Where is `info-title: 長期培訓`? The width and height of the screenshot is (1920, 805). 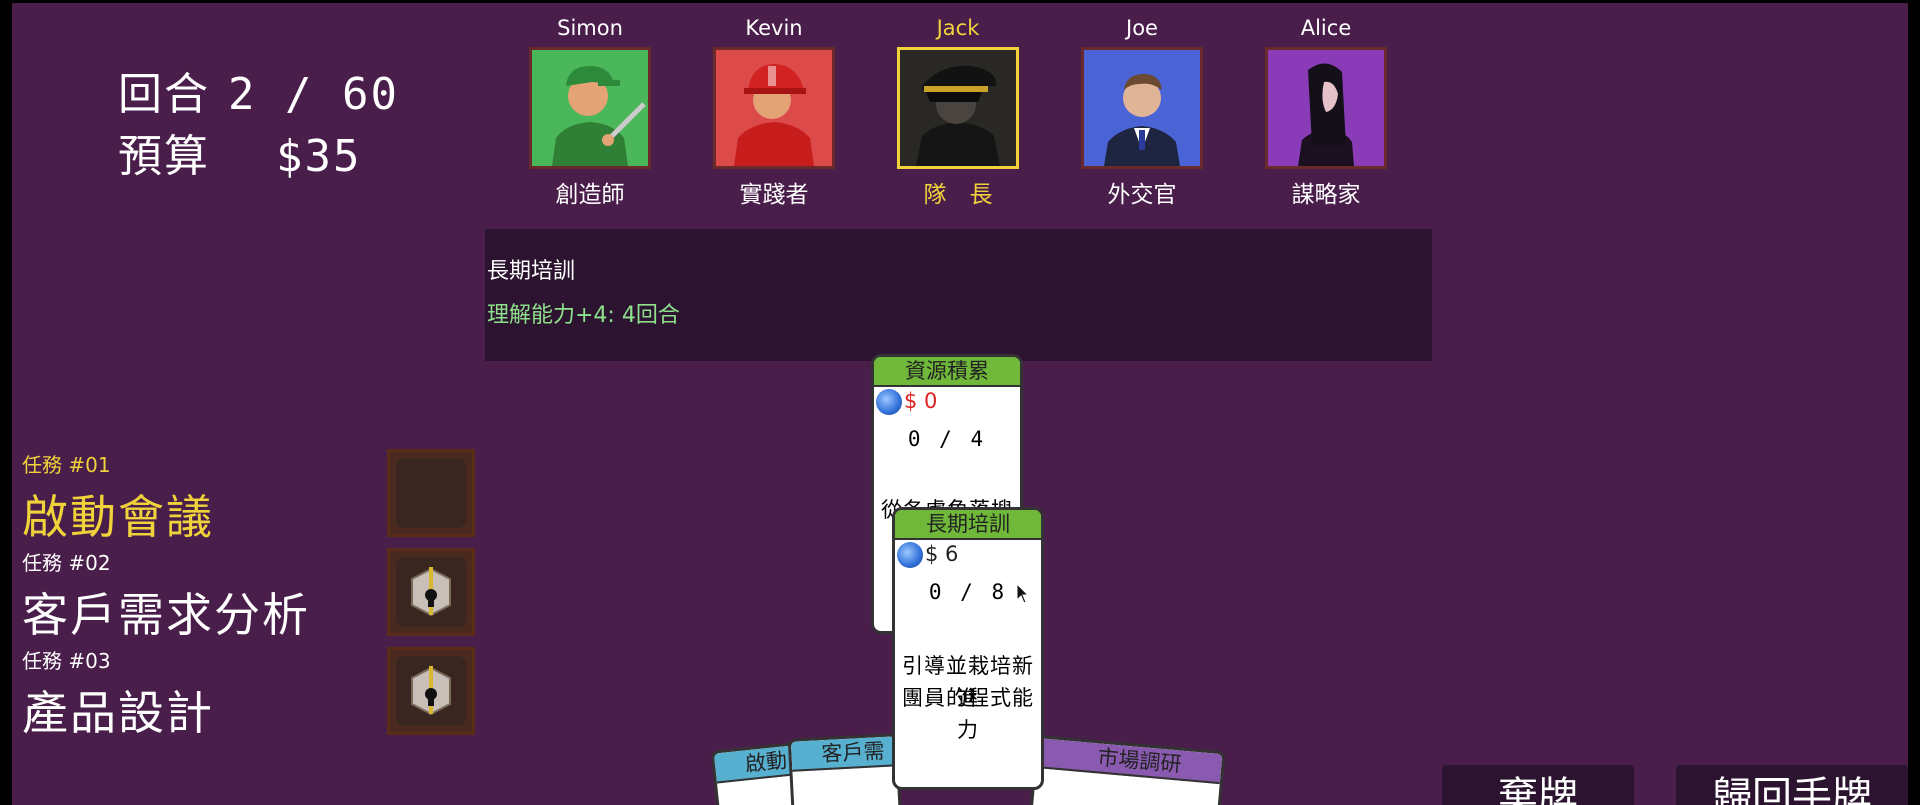 info-title: 長期培訓 is located at coordinates (531, 271).